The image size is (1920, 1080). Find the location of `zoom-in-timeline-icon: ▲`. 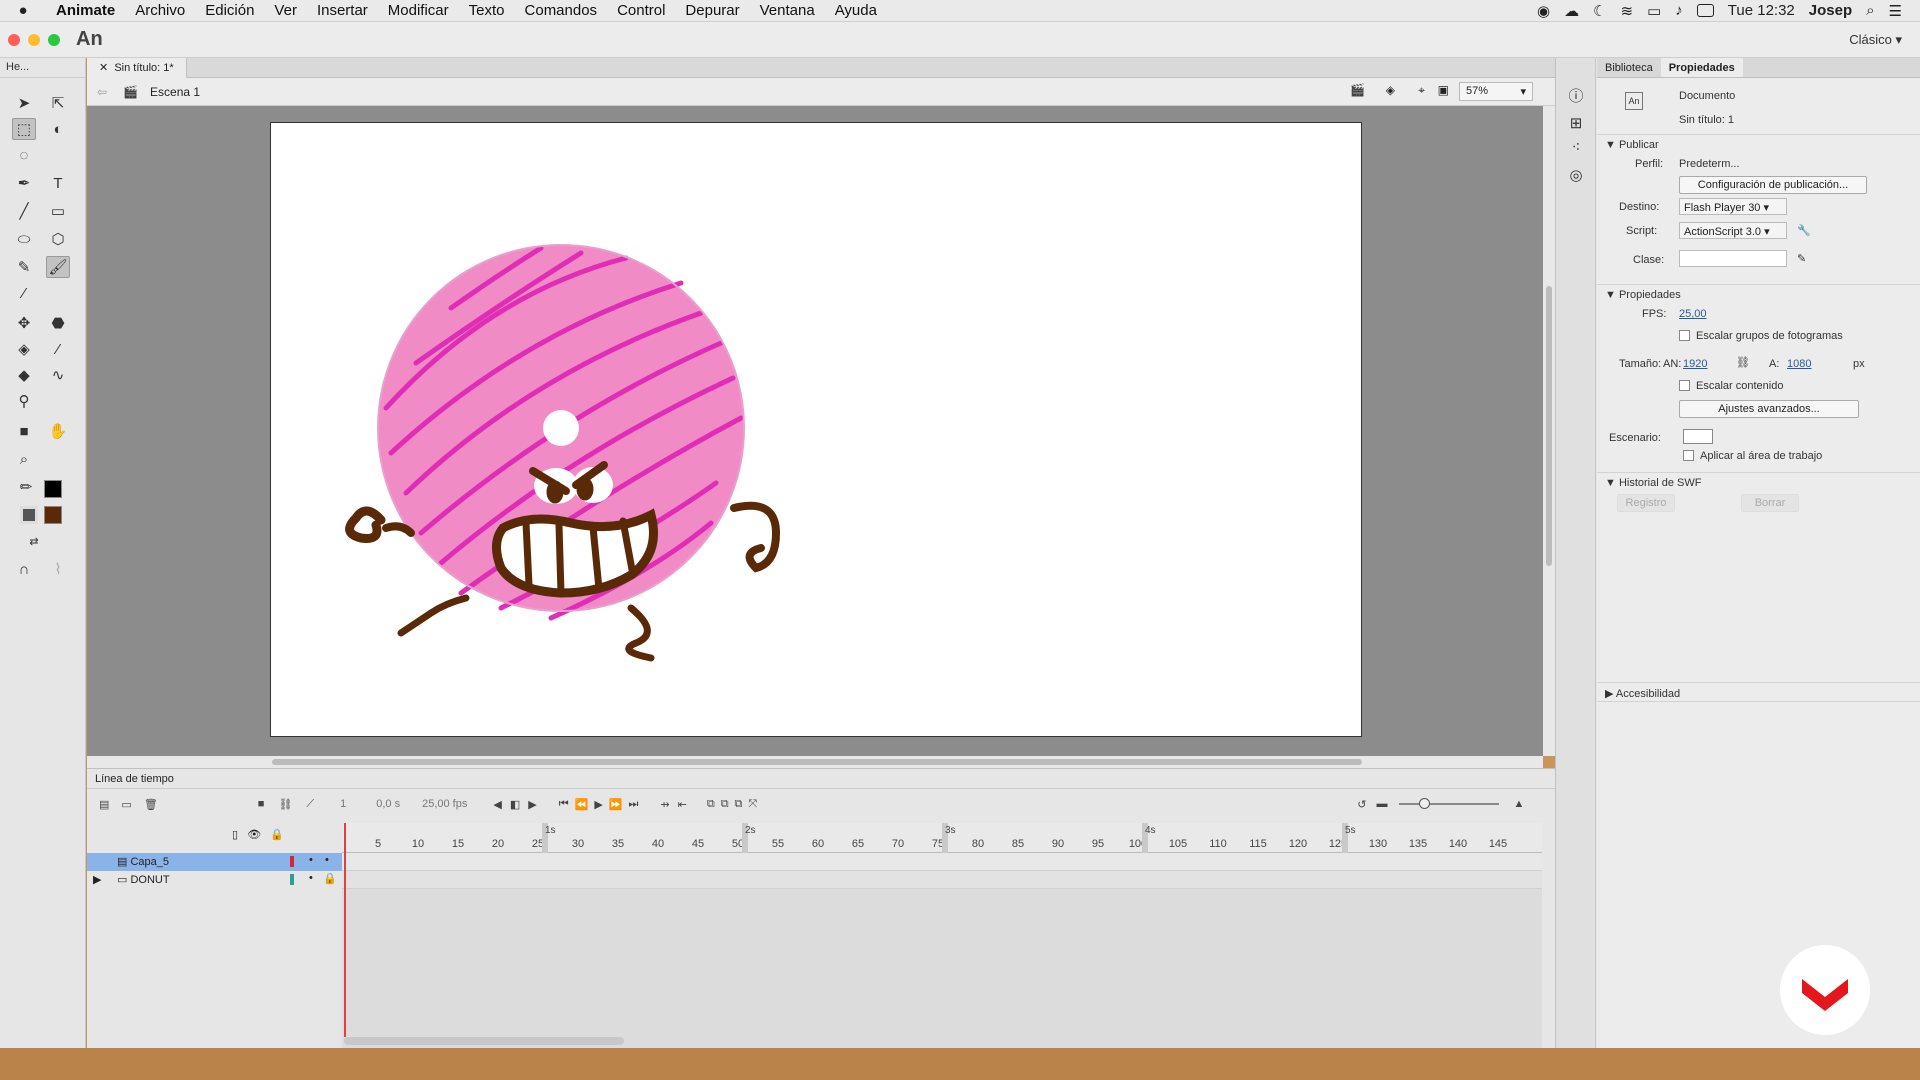

zoom-in-timeline-icon: ▲ is located at coordinates (1518, 804).